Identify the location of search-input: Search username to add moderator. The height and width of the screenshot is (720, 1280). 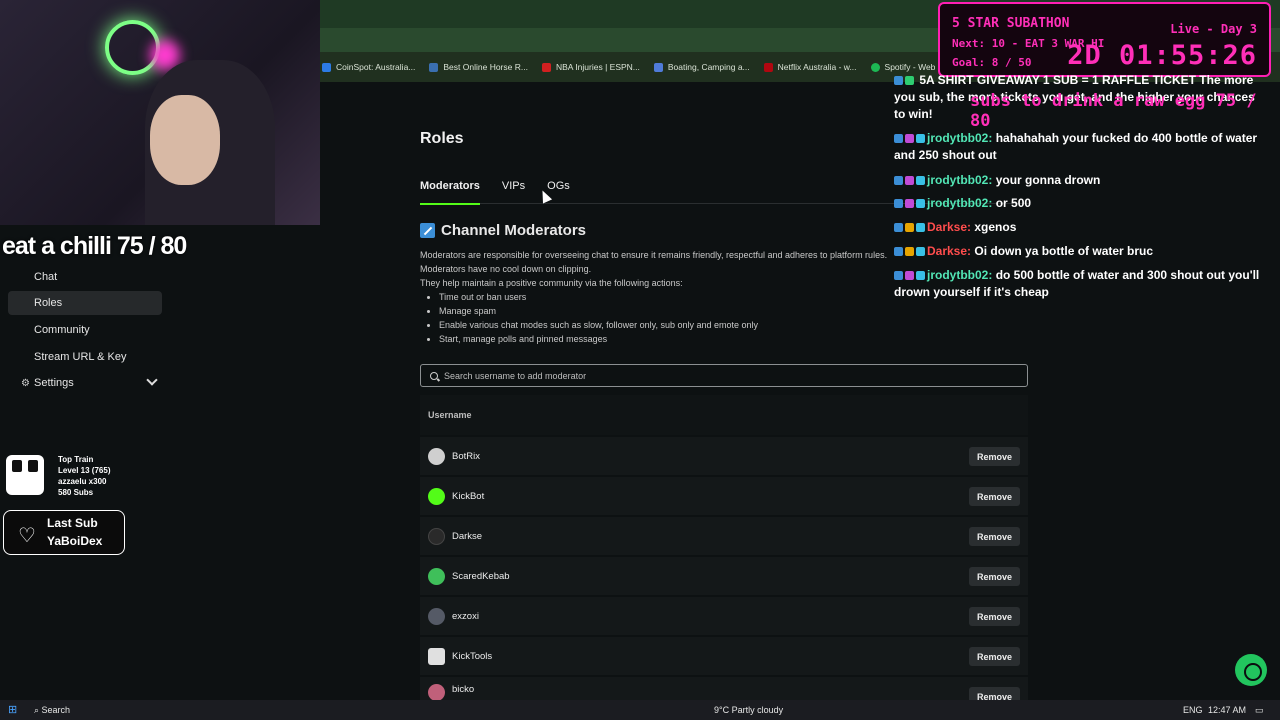
(724, 375).